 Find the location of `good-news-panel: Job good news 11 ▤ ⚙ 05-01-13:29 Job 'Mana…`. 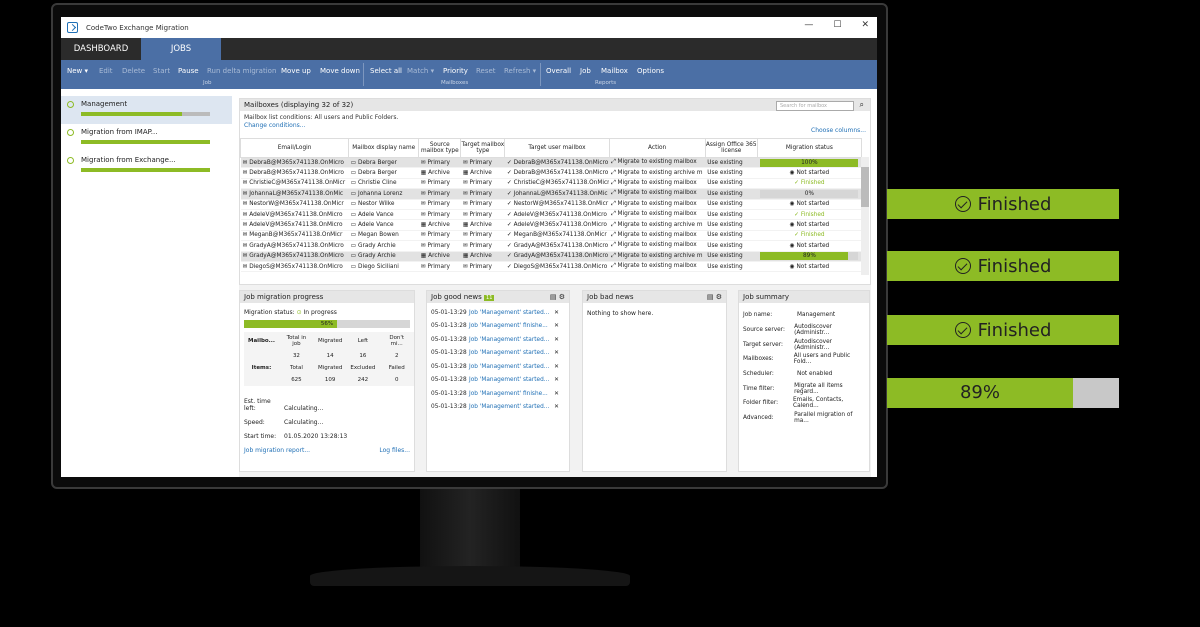

good-news-panel: Job good news 11 ▤ ⚙ 05-01-13:29 Job 'Mana… is located at coordinates (498, 381).